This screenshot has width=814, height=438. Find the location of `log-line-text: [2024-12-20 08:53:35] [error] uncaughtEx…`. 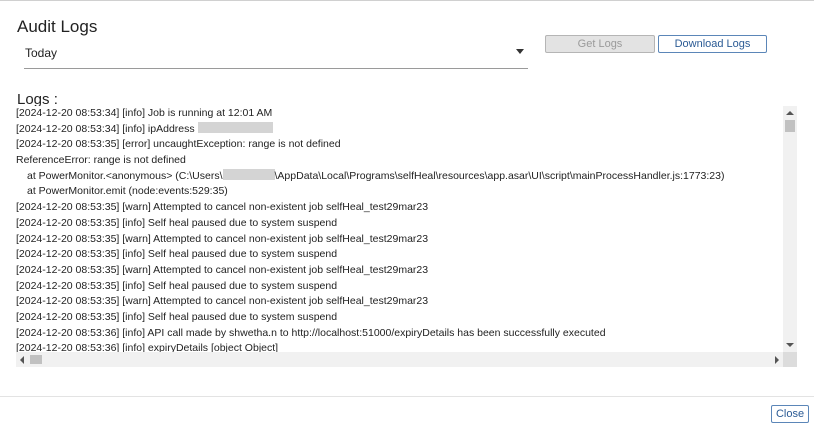

log-line-text: [2024-12-20 08:53:35] [error] uncaughtEx… is located at coordinates (178, 144).